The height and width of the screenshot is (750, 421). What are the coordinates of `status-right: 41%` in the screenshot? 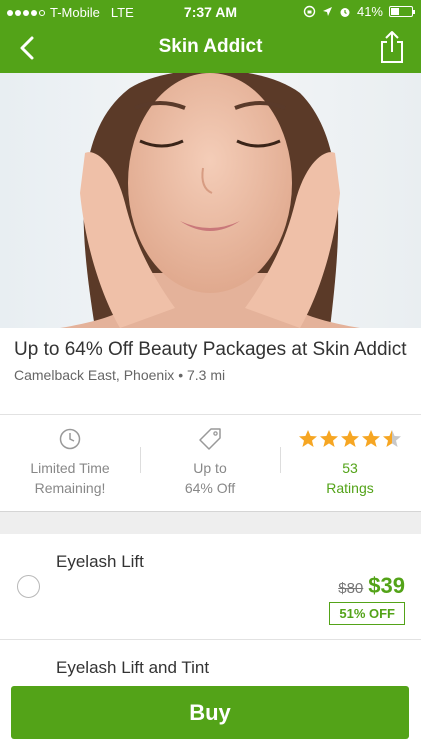 It's located at (359, 11).